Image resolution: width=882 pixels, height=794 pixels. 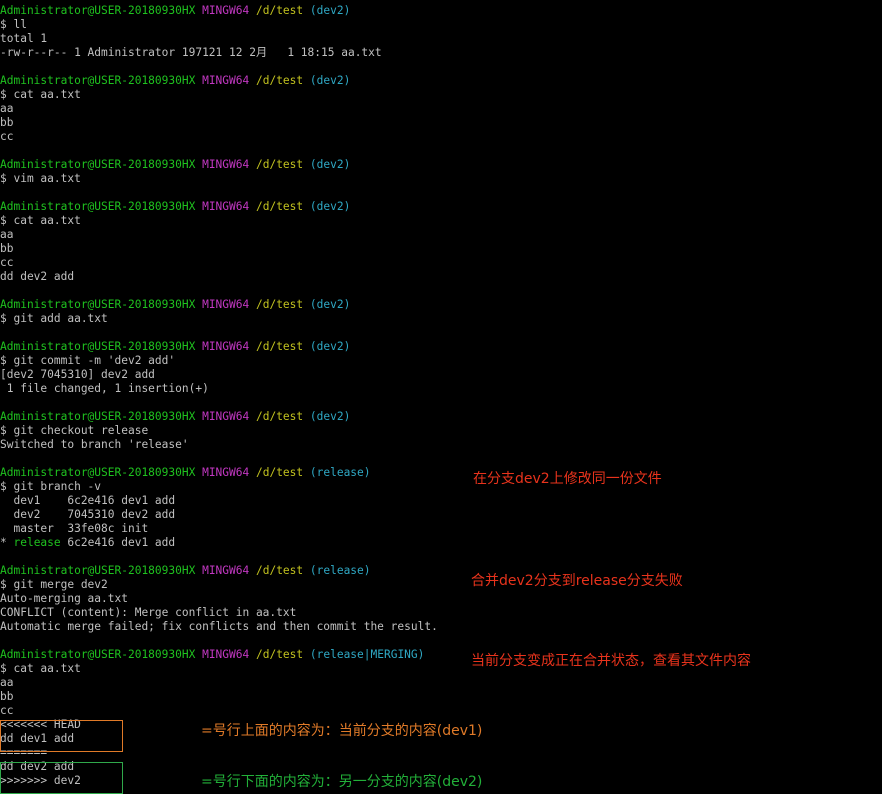 What do you see at coordinates (54, 318) in the screenshot?
I see `output-line: $ git add aa.txt` at bounding box center [54, 318].